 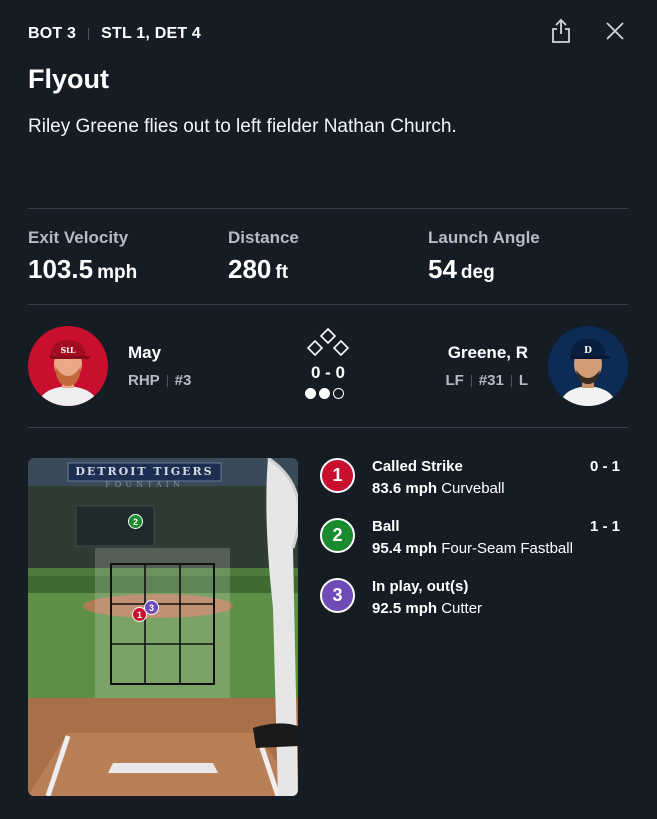 I want to click on stat-unit: mph, so click(x=117, y=272).